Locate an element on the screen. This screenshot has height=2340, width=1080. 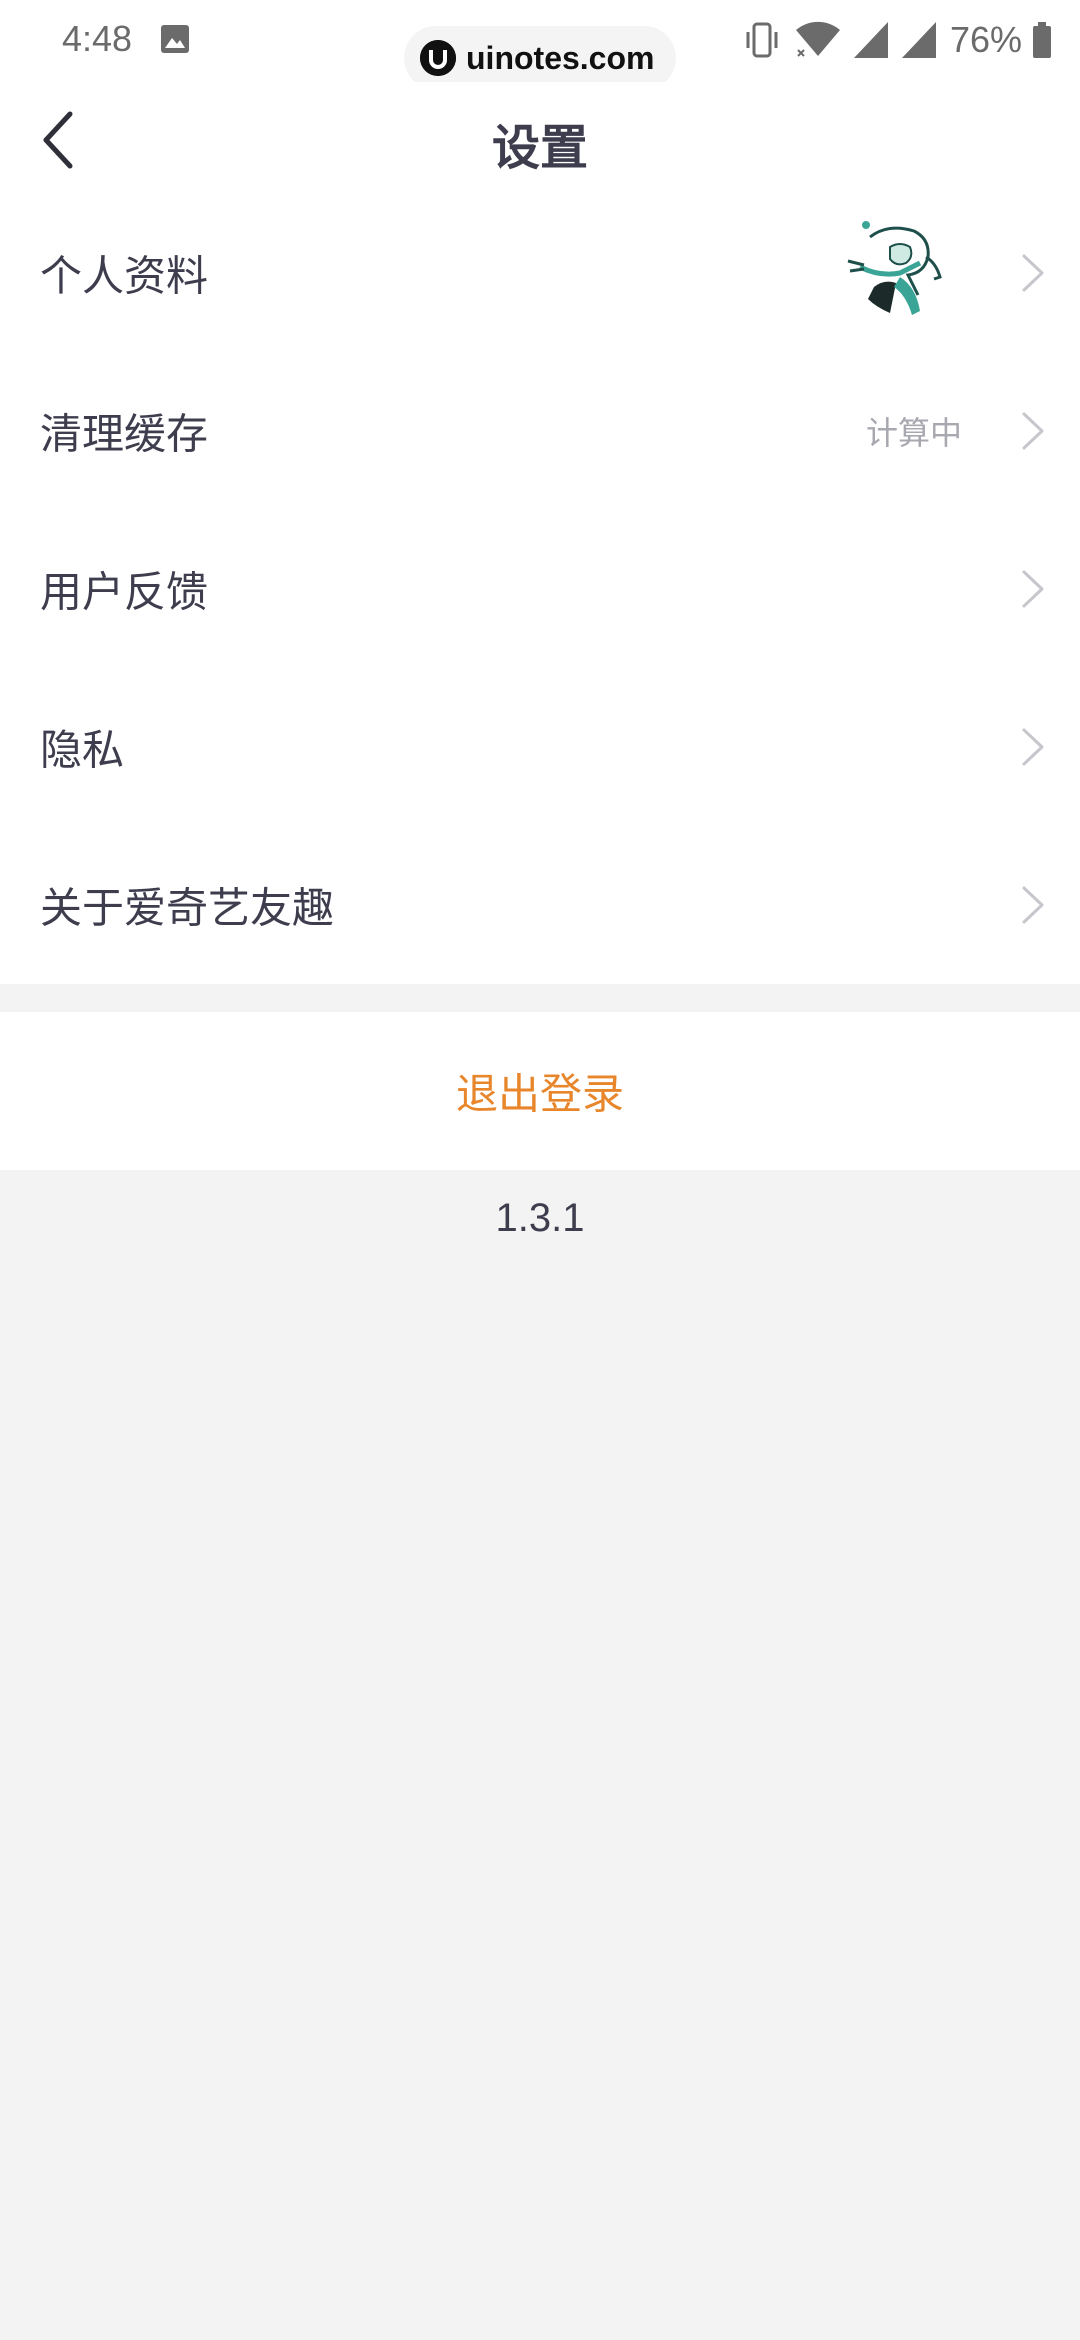
avatar is located at coordinates (896, 273).